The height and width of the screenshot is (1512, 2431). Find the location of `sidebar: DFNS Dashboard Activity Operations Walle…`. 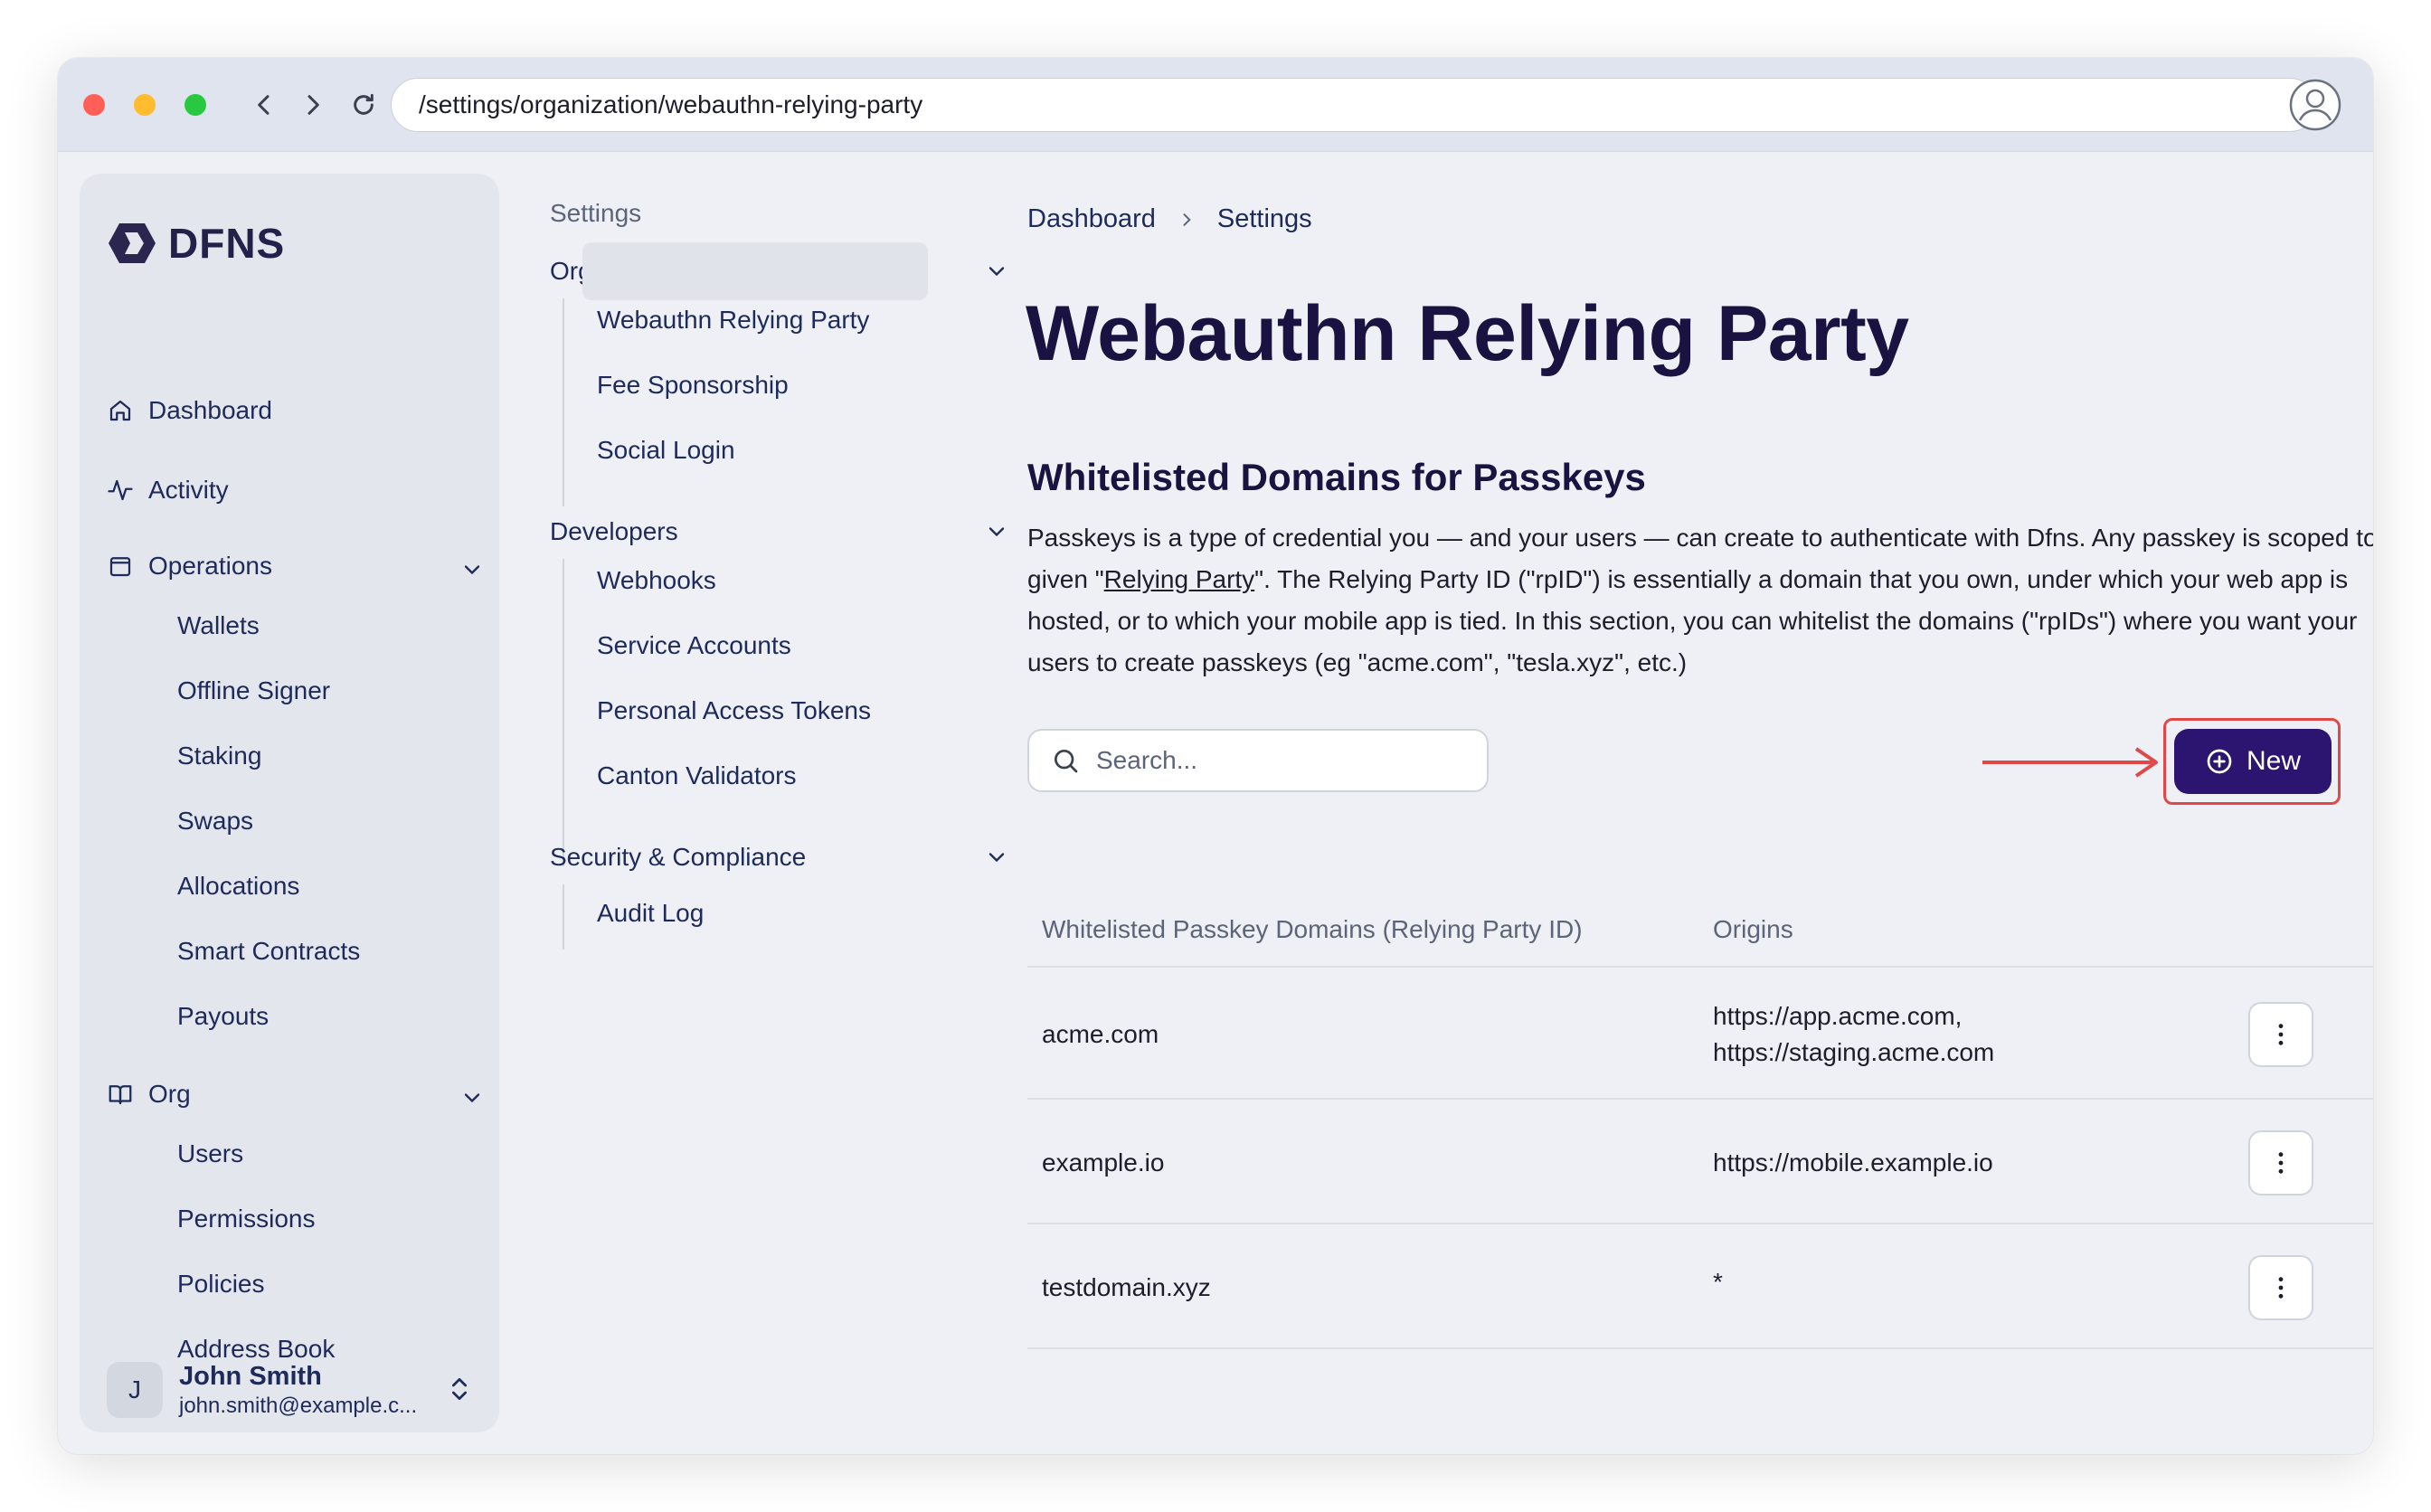

sidebar: DFNS Dashboard Activity Operations Walle… is located at coordinates (289, 803).